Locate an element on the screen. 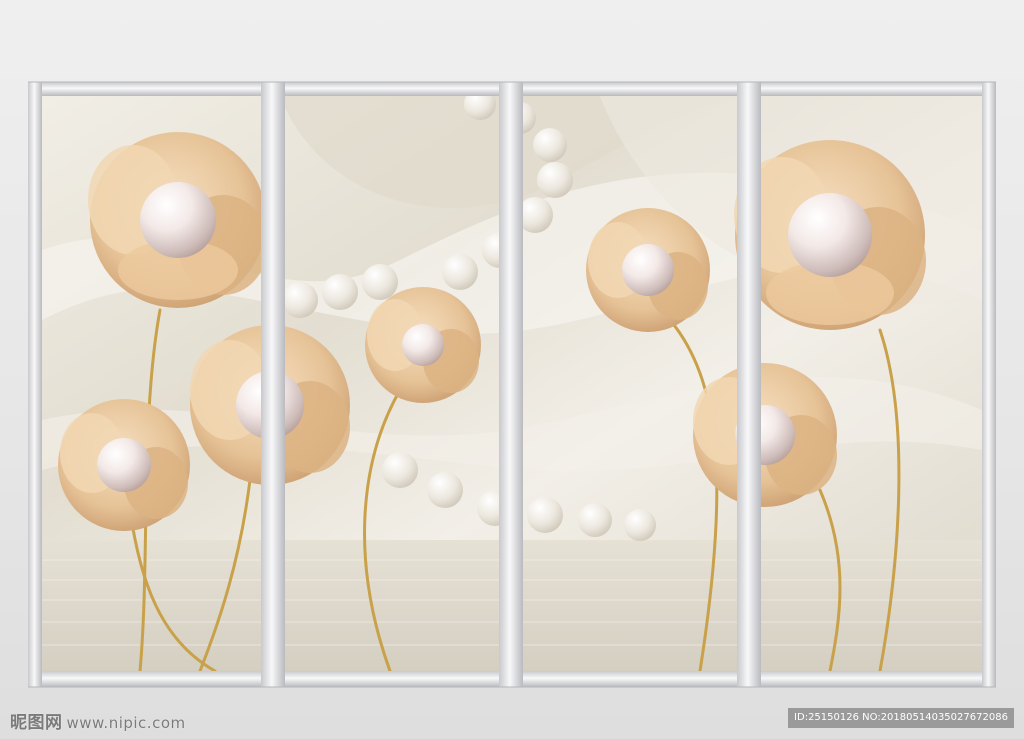 This screenshot has width=1024, height=739. watermark-site: www.nipic.com is located at coordinates (126, 723).